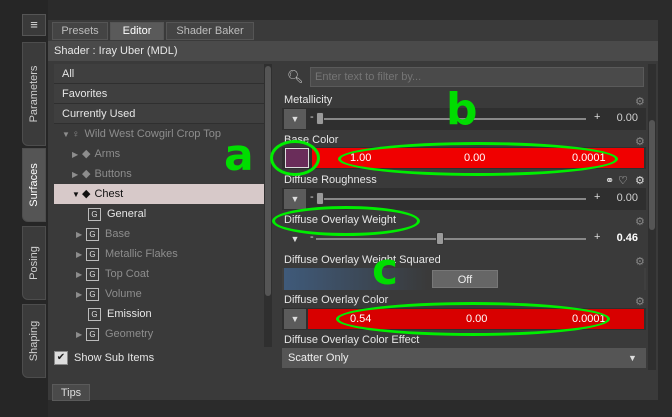  Describe the element at coordinates (61, 358) in the screenshot. I see `checkbox-check-icon: ✔` at that location.